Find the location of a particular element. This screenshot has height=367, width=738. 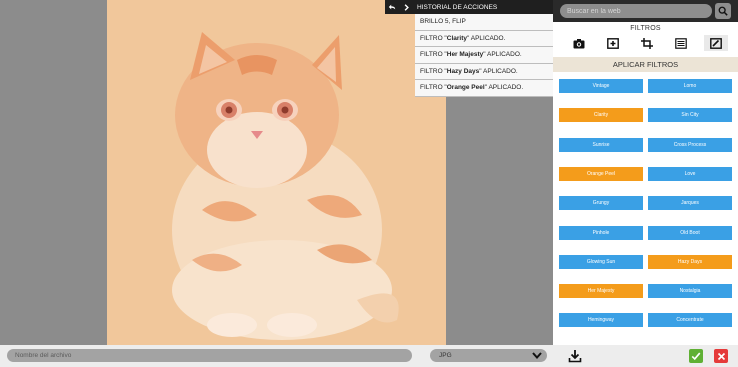

filter-button: Vintage is located at coordinates (601, 86).